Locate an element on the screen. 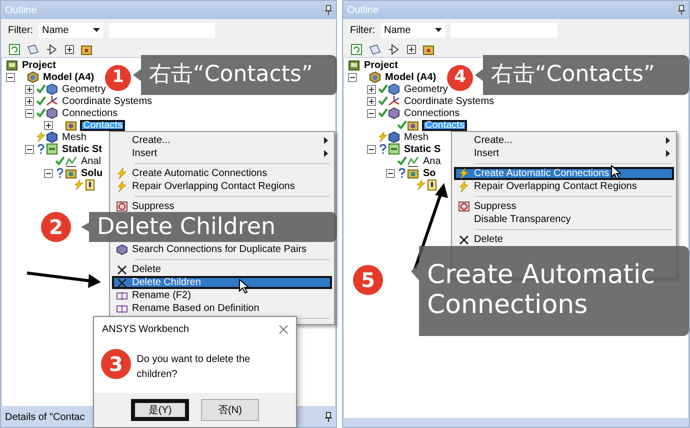 The width and height of the screenshot is (690, 428). tree-item: Ana is located at coordinates (432, 161).